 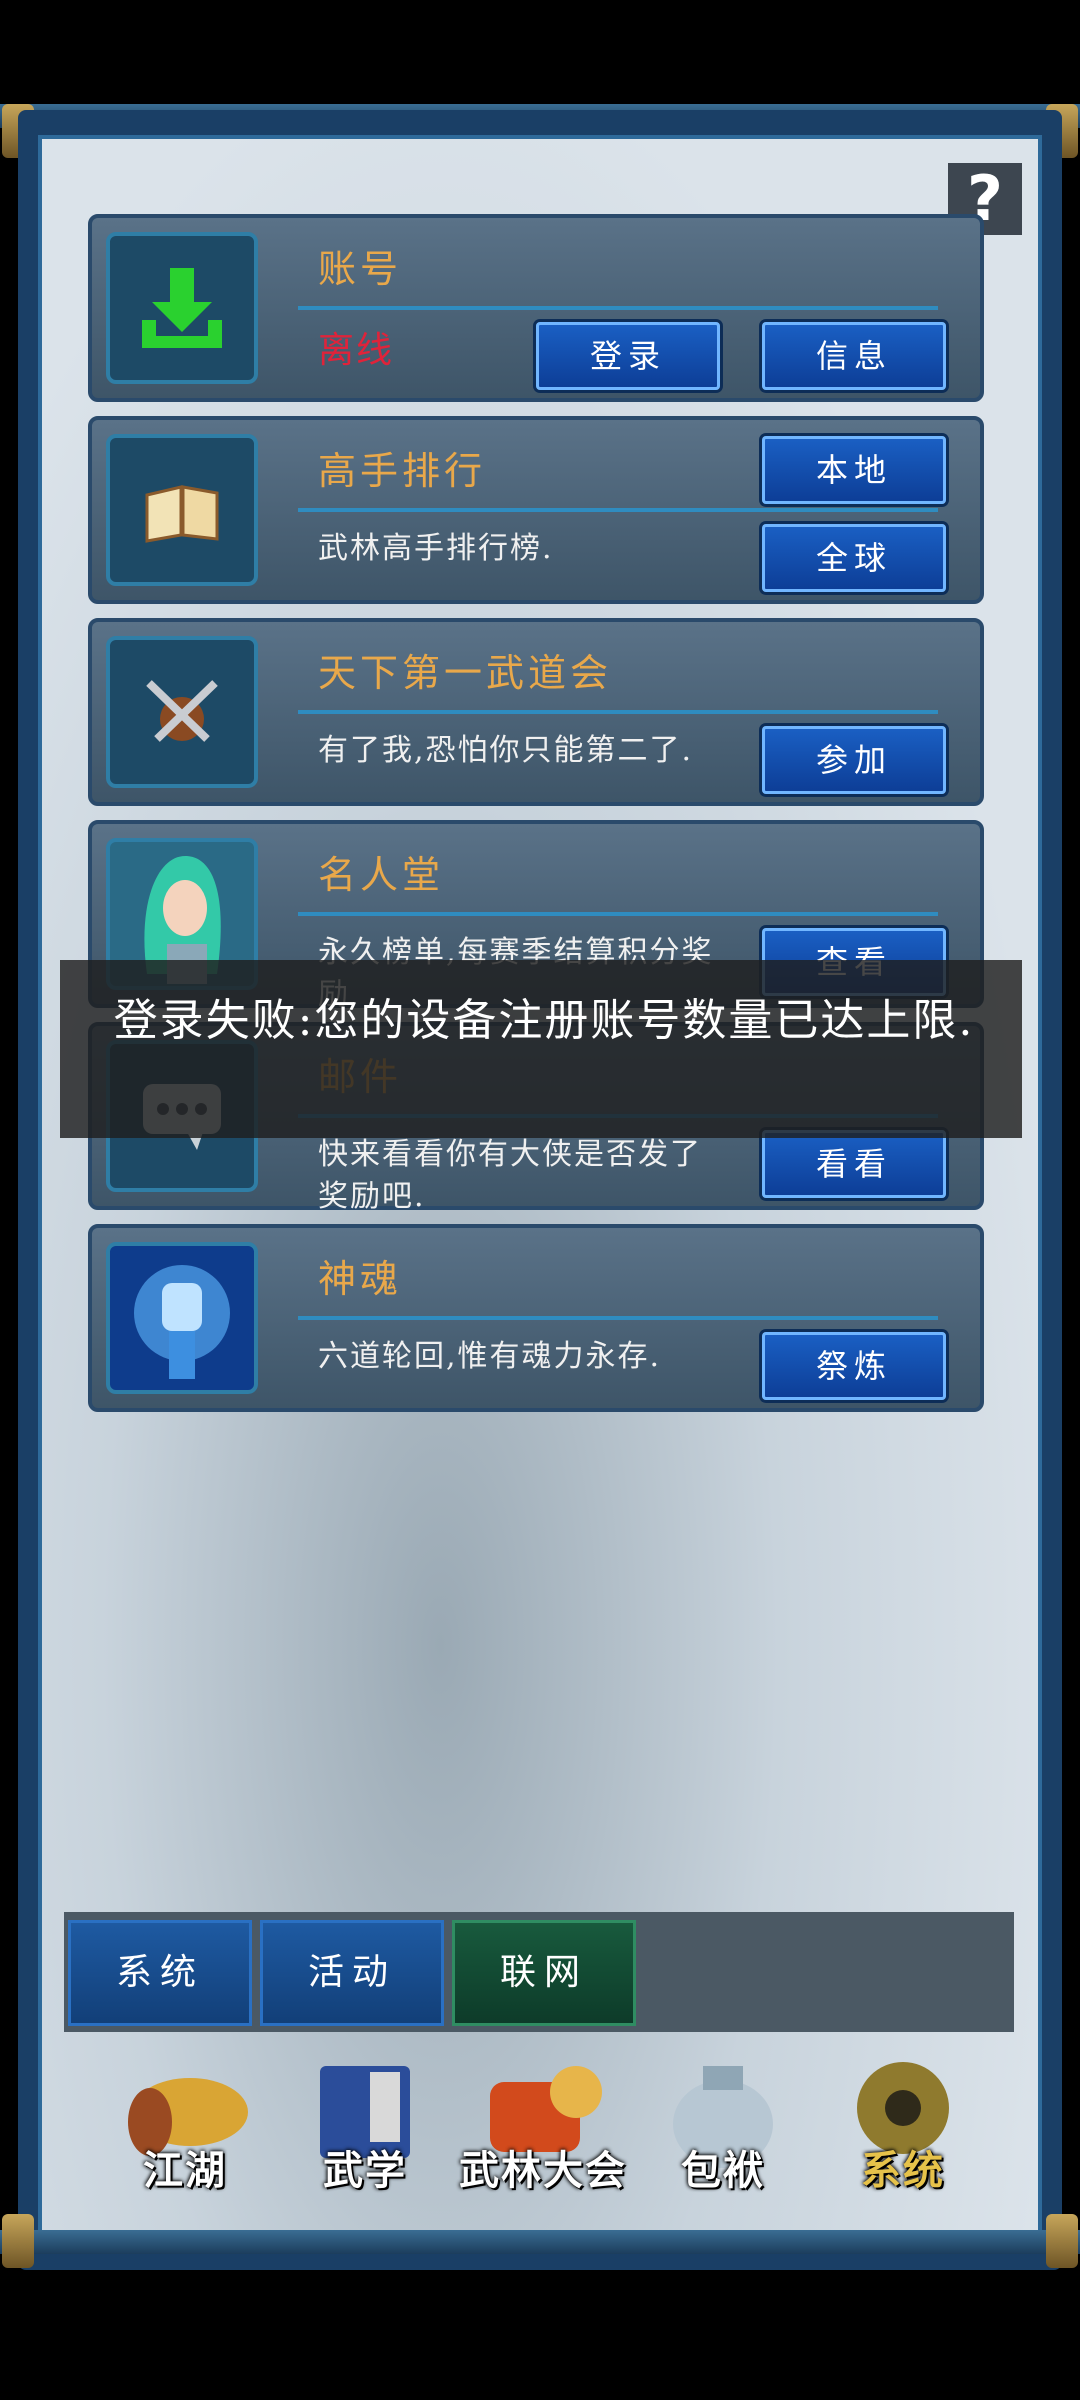 I want to click on soul-fist-icon, so click(x=182, y=1318).